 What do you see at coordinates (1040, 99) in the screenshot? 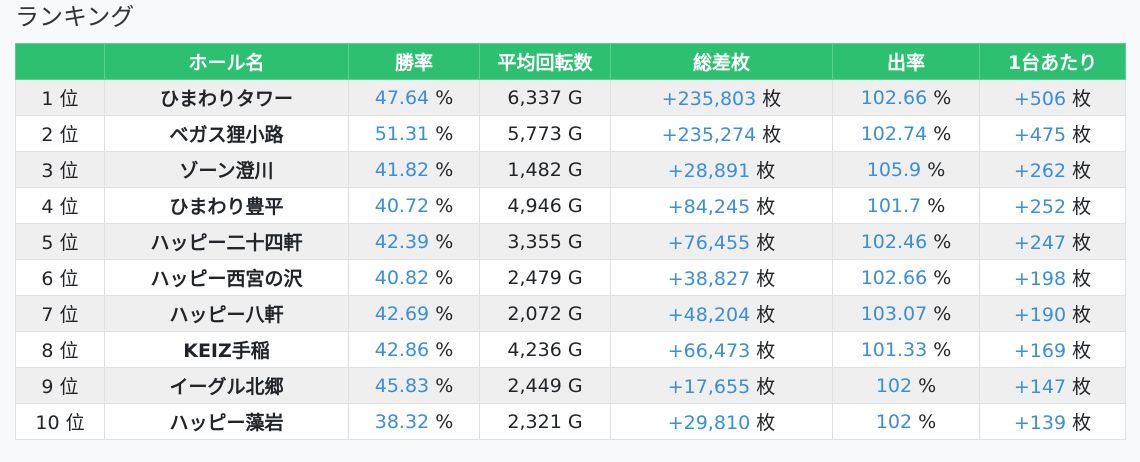
I see `per-machine-value: +506` at bounding box center [1040, 99].